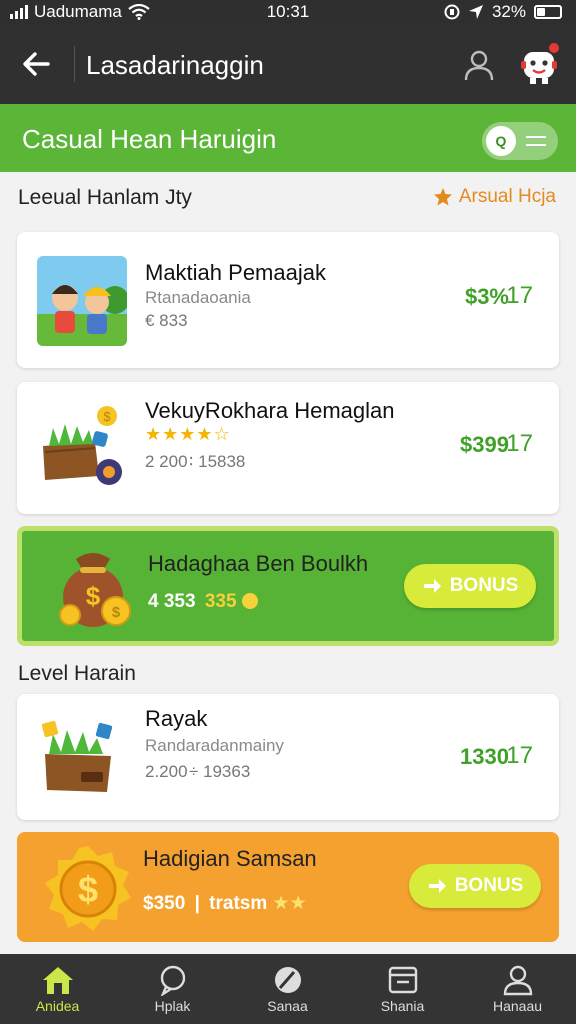 The width and height of the screenshot is (576, 1024). What do you see at coordinates (508, 11) in the screenshot?
I see `battery-percent: 32%` at bounding box center [508, 11].